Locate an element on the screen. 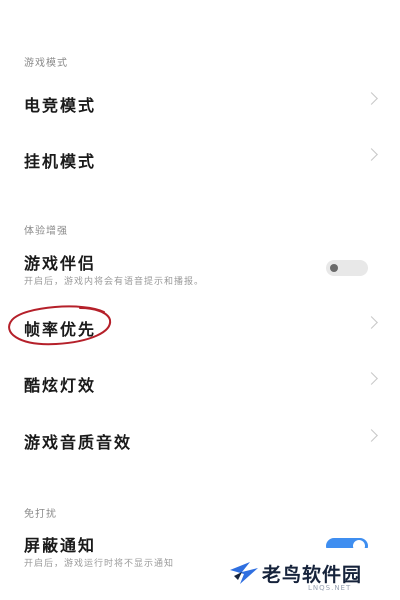 The height and width of the screenshot is (600, 400). section-header-experience: 体验增强 is located at coordinates (46, 231).